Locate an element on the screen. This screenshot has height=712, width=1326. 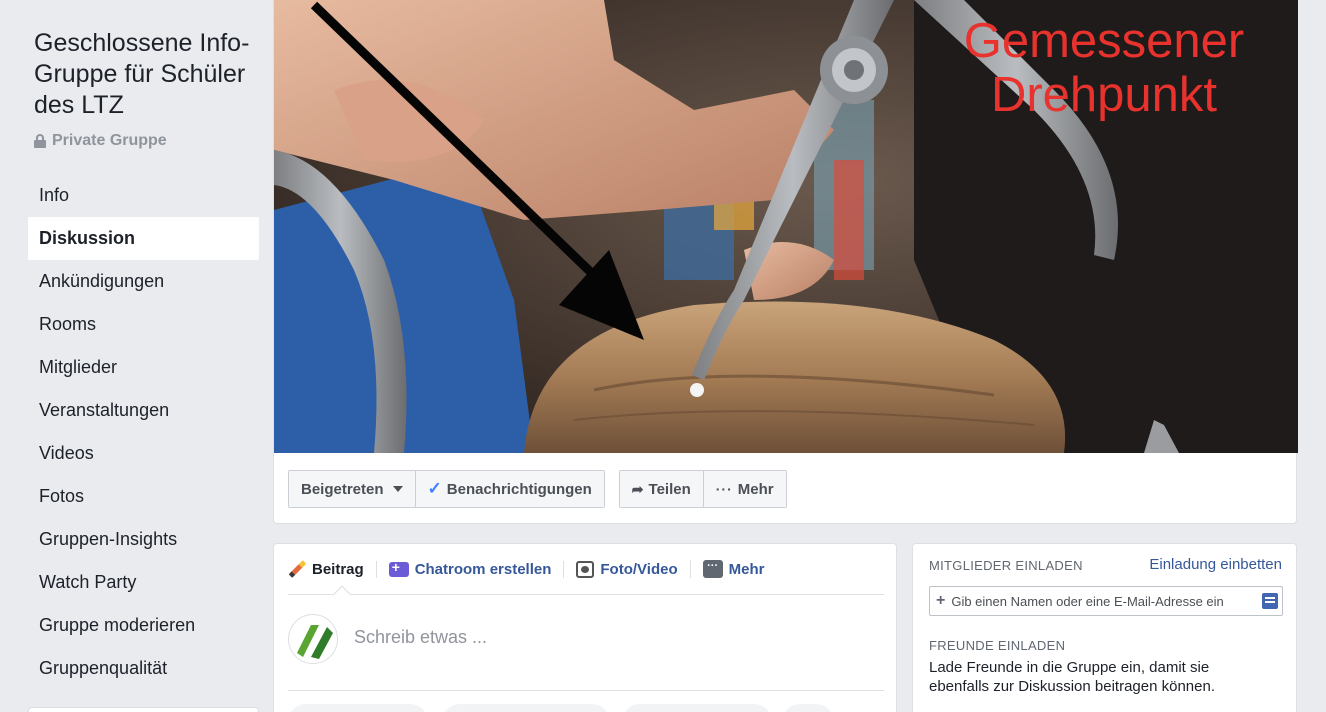
nav-item-gruppen-insights: Gruppen-Insights is located at coordinates (143, 539).